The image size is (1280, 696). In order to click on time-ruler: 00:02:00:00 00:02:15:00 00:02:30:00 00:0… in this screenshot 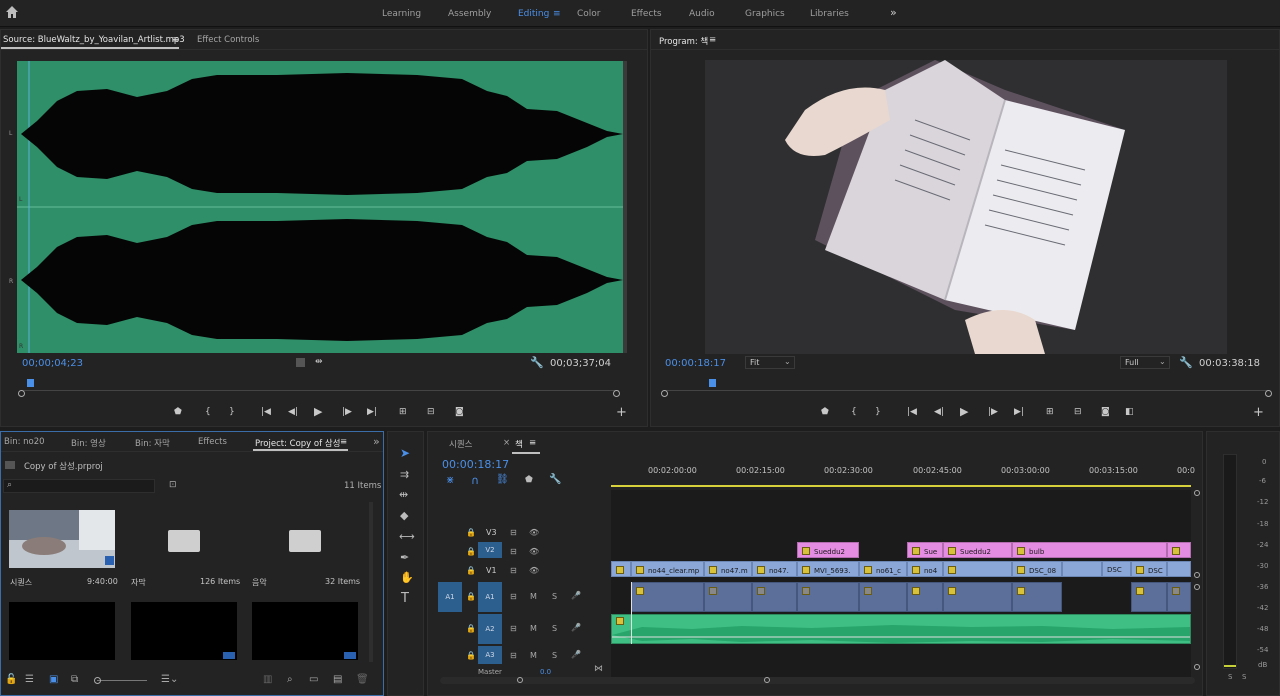, I will do `click(903, 475)`.